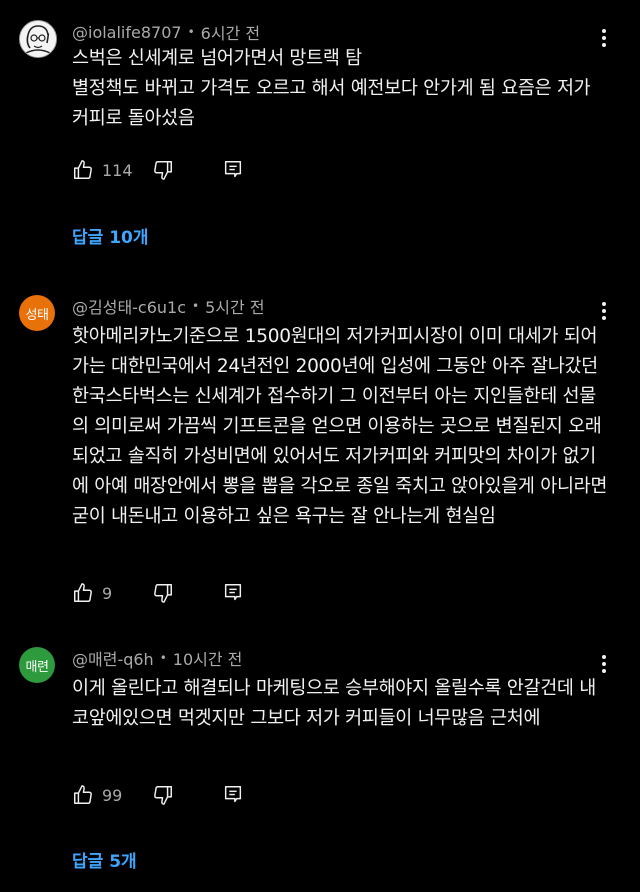 Image resolution: width=640 pixels, height=892 pixels. I want to click on comment-actions: 9, so click(158, 593).